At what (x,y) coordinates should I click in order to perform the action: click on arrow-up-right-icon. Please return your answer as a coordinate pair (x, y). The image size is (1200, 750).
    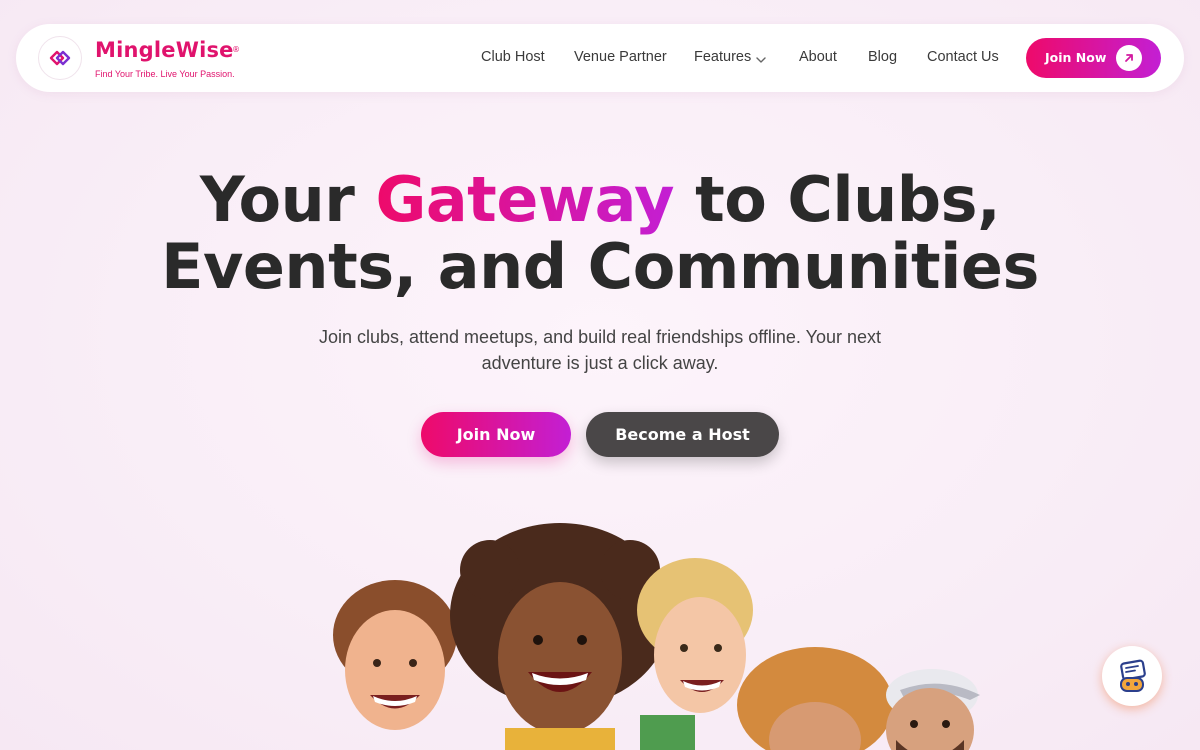
    Looking at the image, I should click on (1129, 58).